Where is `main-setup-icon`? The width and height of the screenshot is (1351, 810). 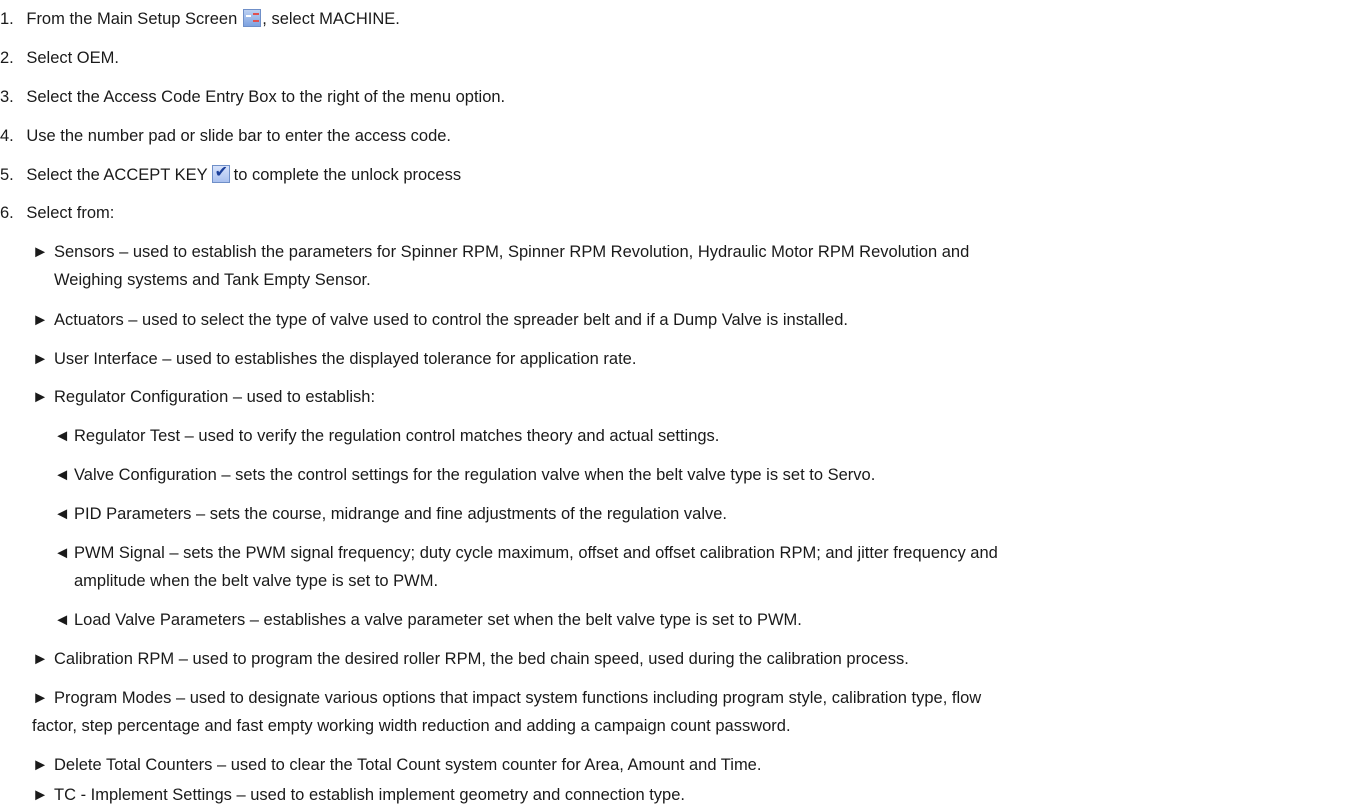 main-setup-icon is located at coordinates (252, 18).